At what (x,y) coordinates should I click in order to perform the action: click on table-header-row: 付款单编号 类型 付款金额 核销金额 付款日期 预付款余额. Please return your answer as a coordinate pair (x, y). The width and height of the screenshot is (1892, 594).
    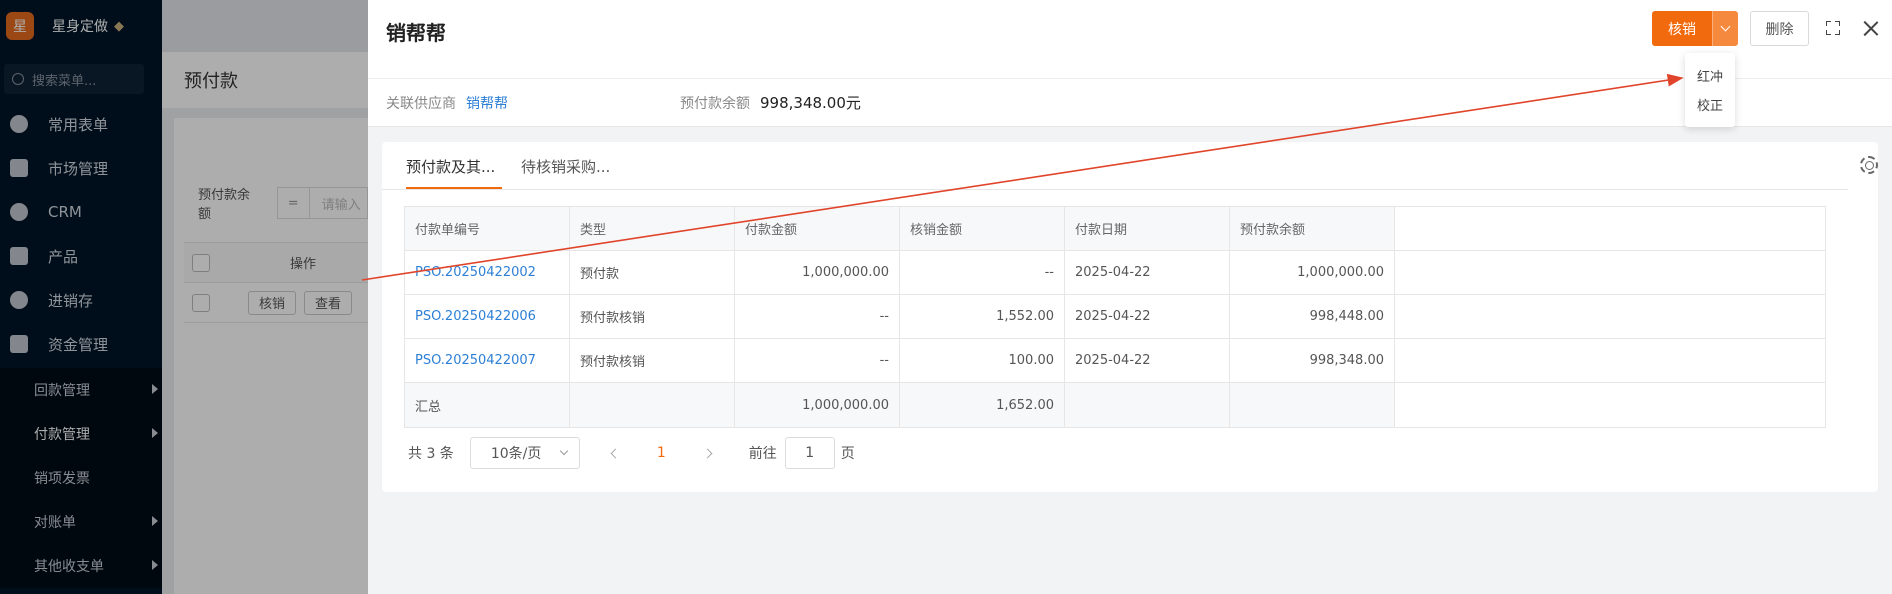
    Looking at the image, I should click on (1115, 229).